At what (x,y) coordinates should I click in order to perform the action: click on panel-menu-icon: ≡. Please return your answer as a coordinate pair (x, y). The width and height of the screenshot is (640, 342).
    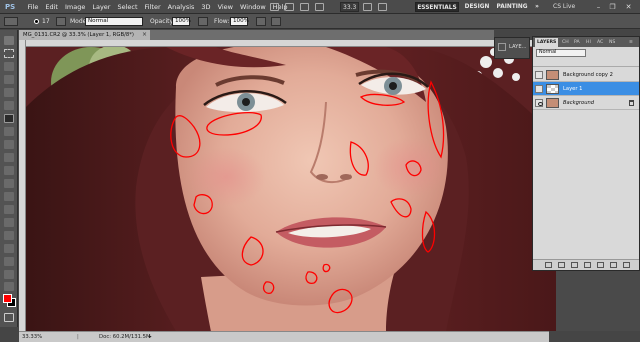
    Looking at the image, I should click on (631, 42).